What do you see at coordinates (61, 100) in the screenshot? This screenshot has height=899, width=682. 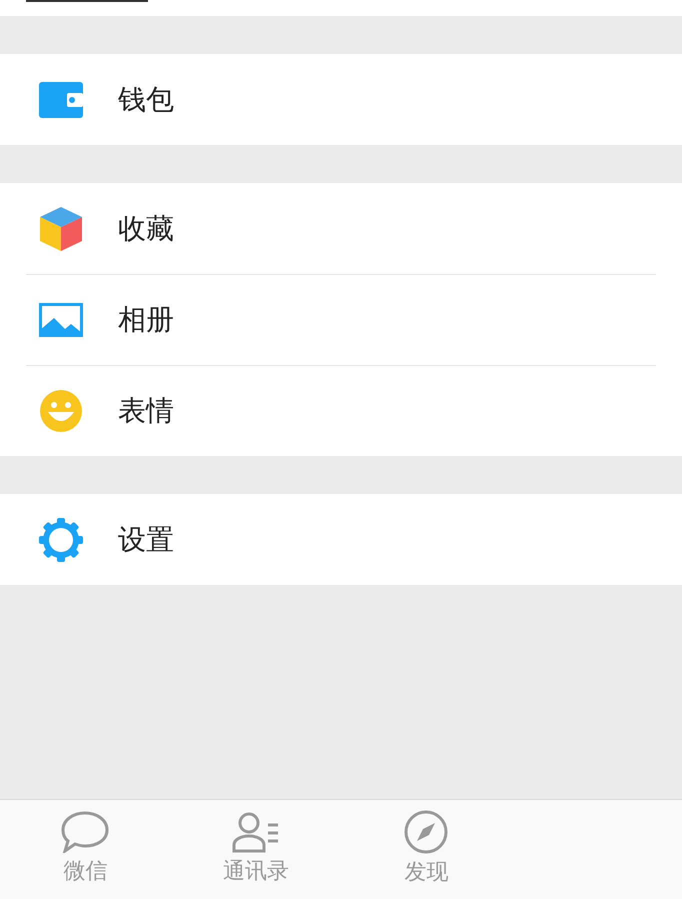 I see `wallet-icon` at bounding box center [61, 100].